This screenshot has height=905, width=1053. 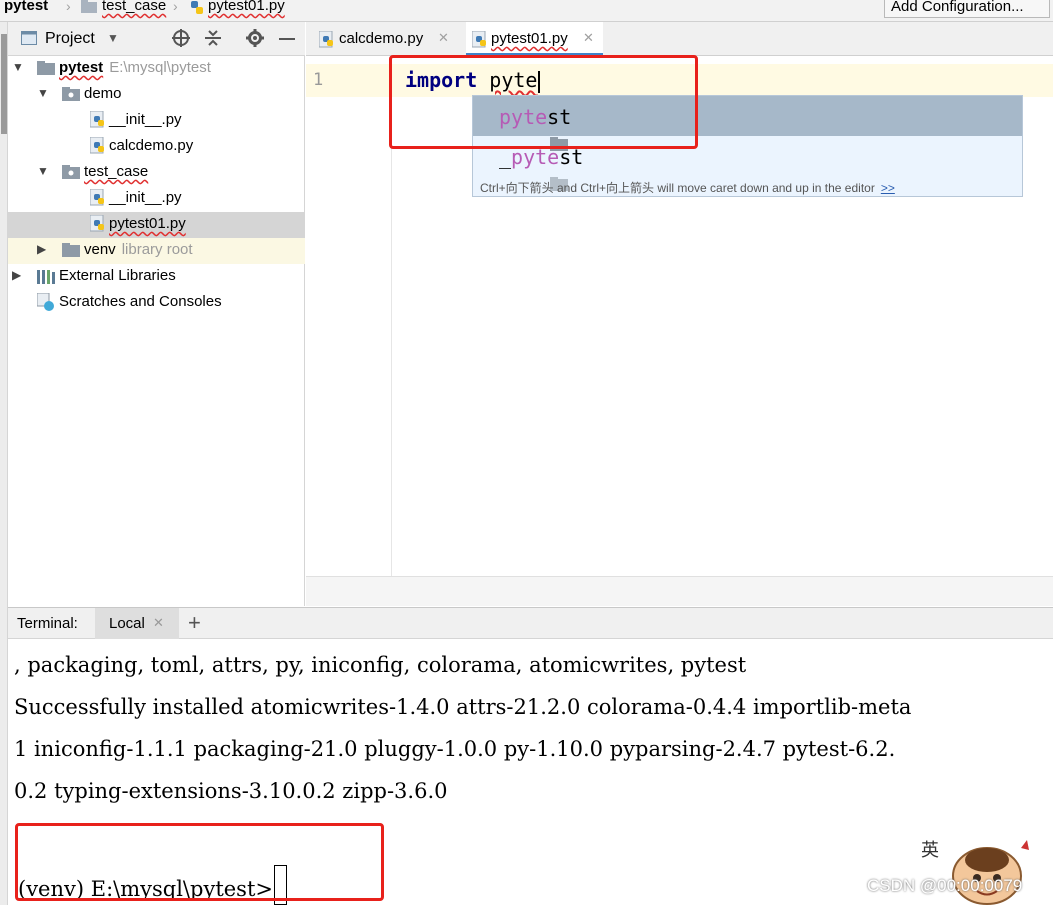 What do you see at coordinates (117, 275) in the screenshot?
I see `tree-item-label: External Libraries` at bounding box center [117, 275].